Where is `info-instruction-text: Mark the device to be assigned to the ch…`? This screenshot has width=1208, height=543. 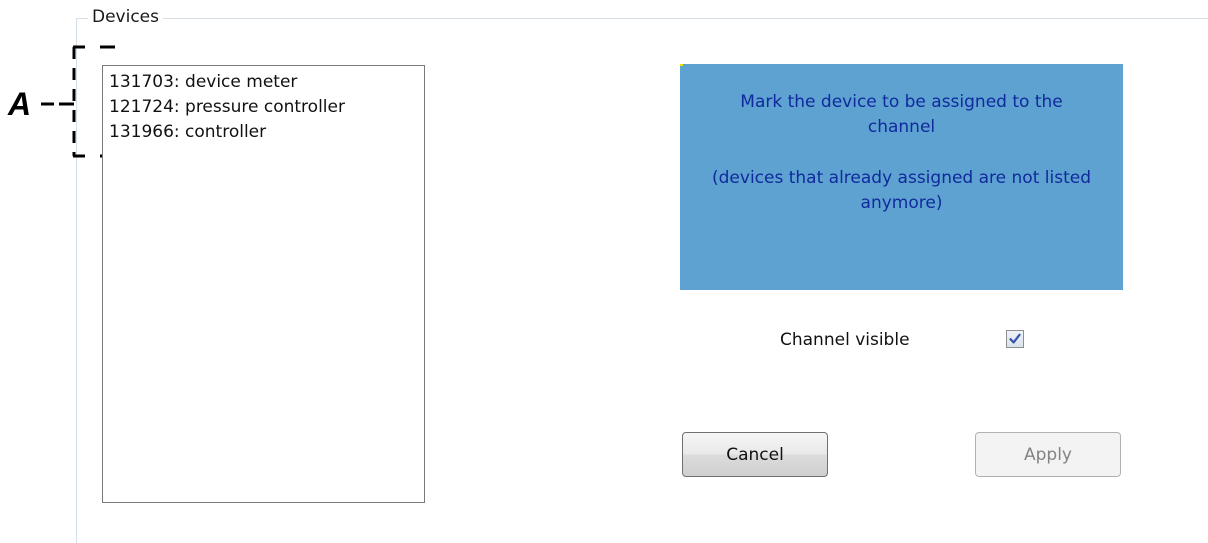
info-instruction-text: Mark the device to be assigned to the ch… is located at coordinates (901, 114).